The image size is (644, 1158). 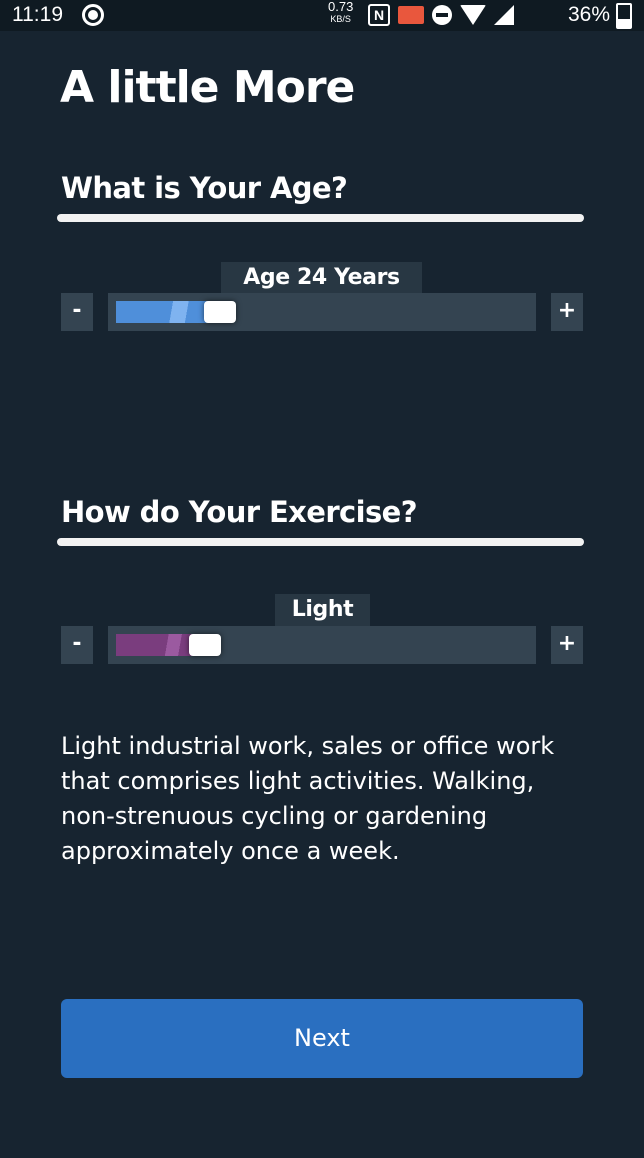 What do you see at coordinates (320, 218) in the screenshot?
I see `age-divider` at bounding box center [320, 218].